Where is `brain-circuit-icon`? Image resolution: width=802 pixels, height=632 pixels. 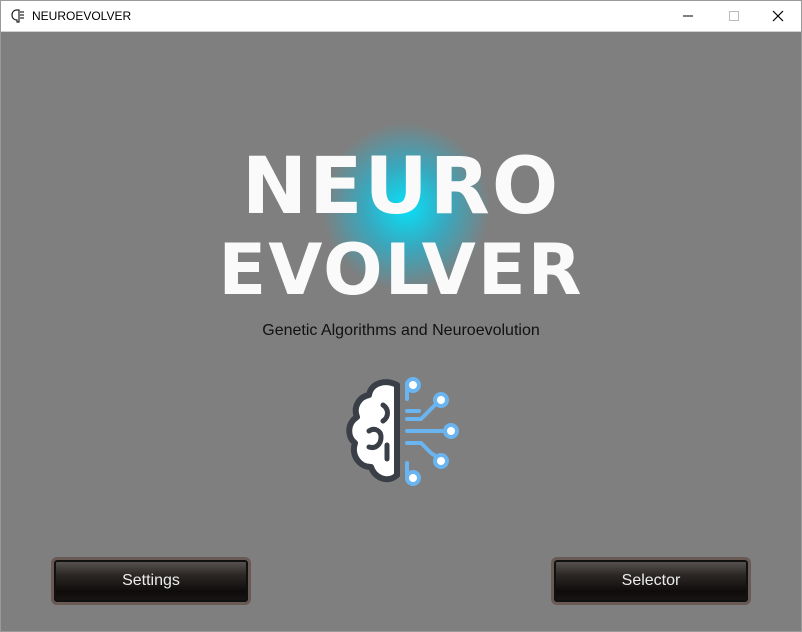 brain-circuit-icon is located at coordinates (402, 431).